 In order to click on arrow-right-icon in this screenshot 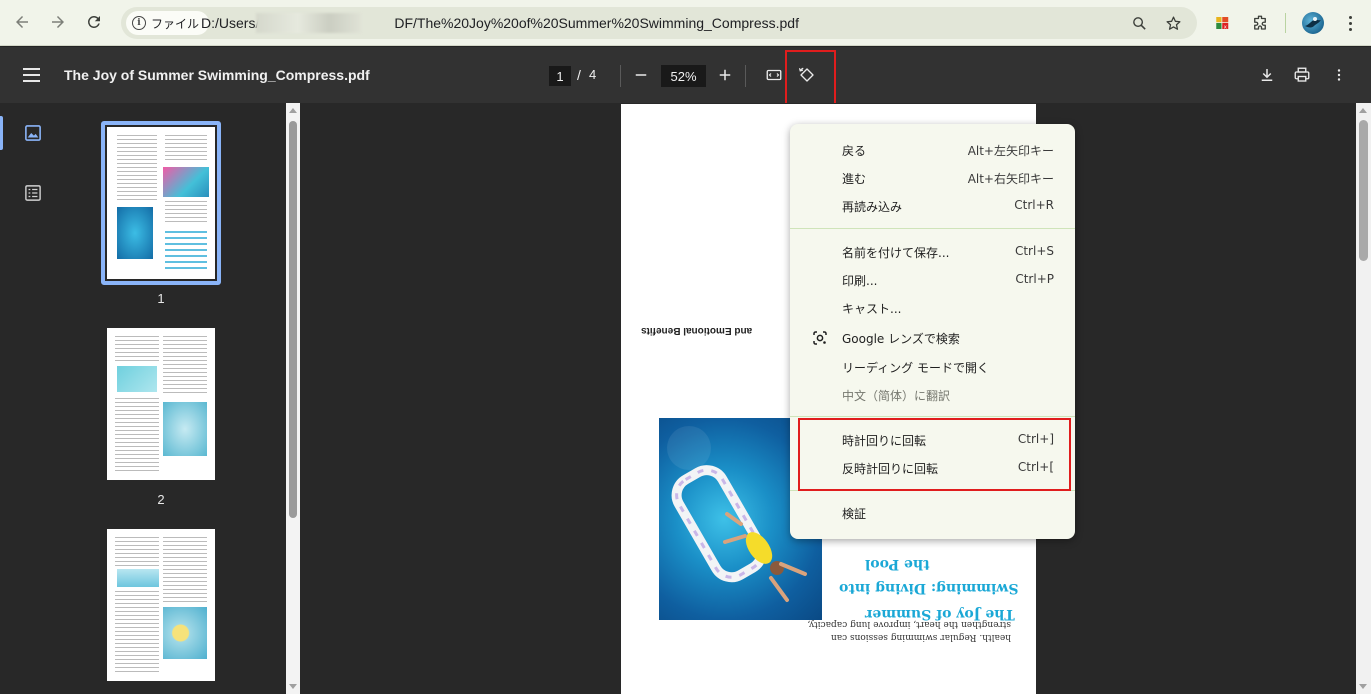, I will do `click(58, 22)`.